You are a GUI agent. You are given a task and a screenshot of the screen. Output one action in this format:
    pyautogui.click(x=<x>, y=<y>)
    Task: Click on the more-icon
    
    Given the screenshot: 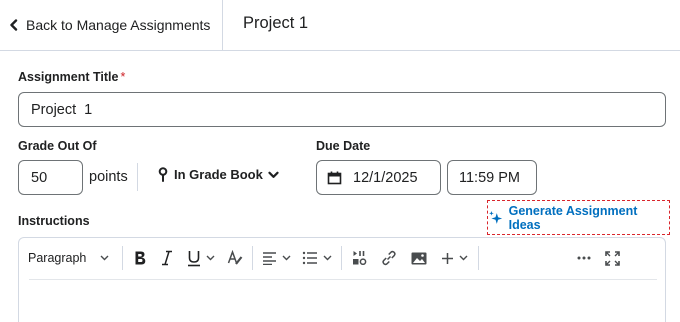 What is the action you would take?
    pyautogui.click(x=584, y=258)
    